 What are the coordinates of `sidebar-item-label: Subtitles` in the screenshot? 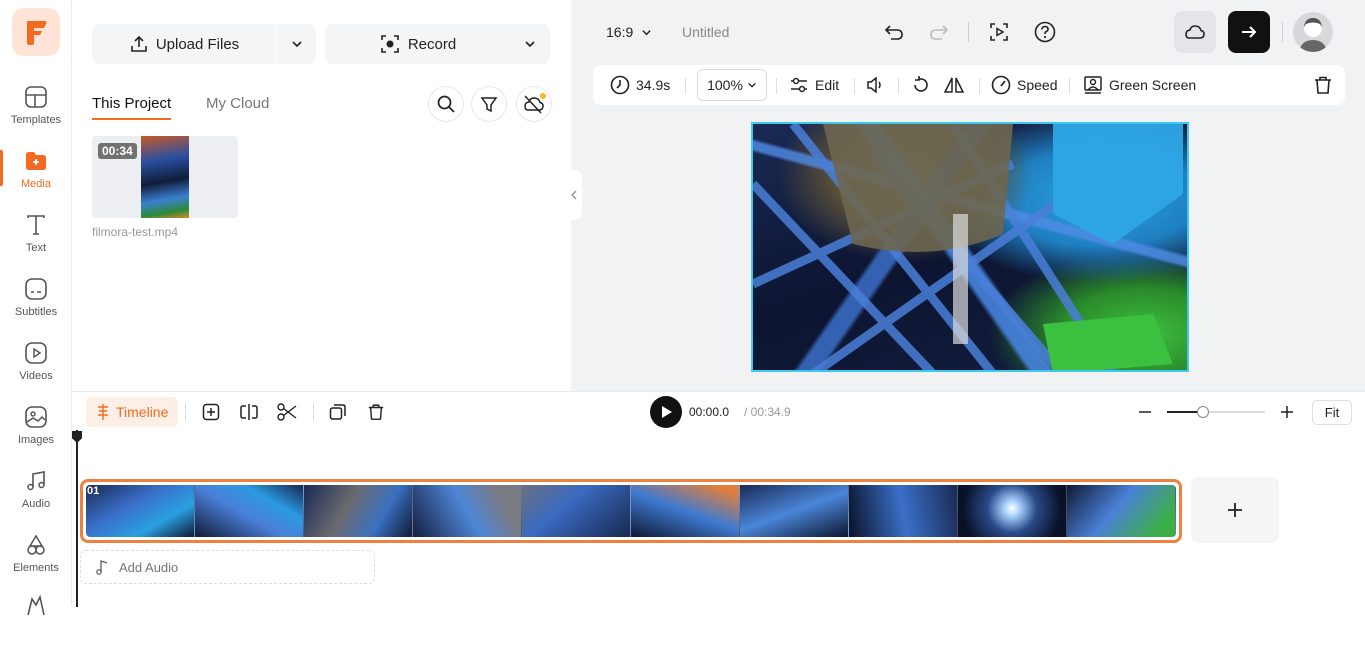 It's located at (36, 312).